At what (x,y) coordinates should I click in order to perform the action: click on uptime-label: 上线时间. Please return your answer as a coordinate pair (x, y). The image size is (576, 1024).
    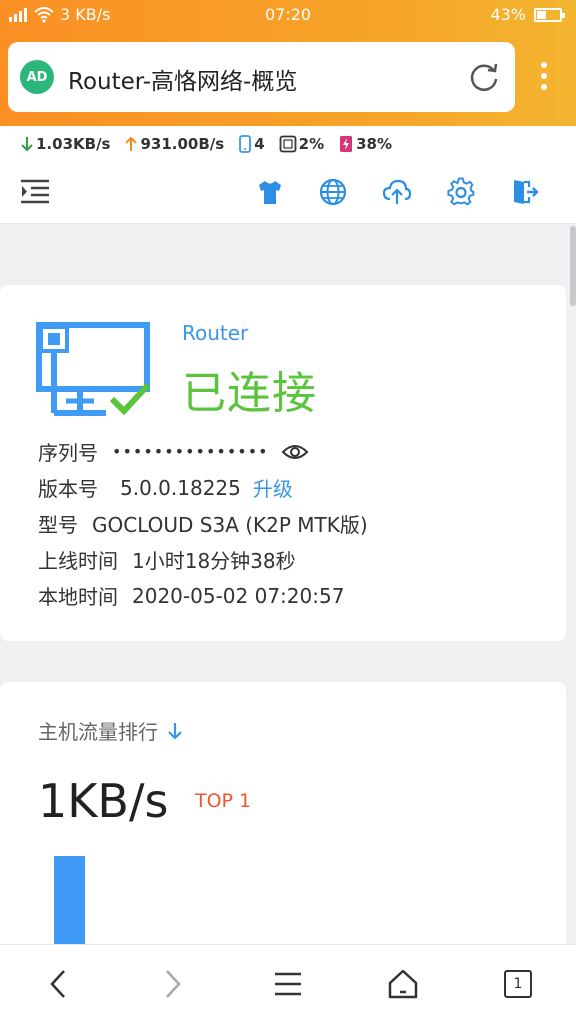
    Looking at the image, I should click on (78, 561).